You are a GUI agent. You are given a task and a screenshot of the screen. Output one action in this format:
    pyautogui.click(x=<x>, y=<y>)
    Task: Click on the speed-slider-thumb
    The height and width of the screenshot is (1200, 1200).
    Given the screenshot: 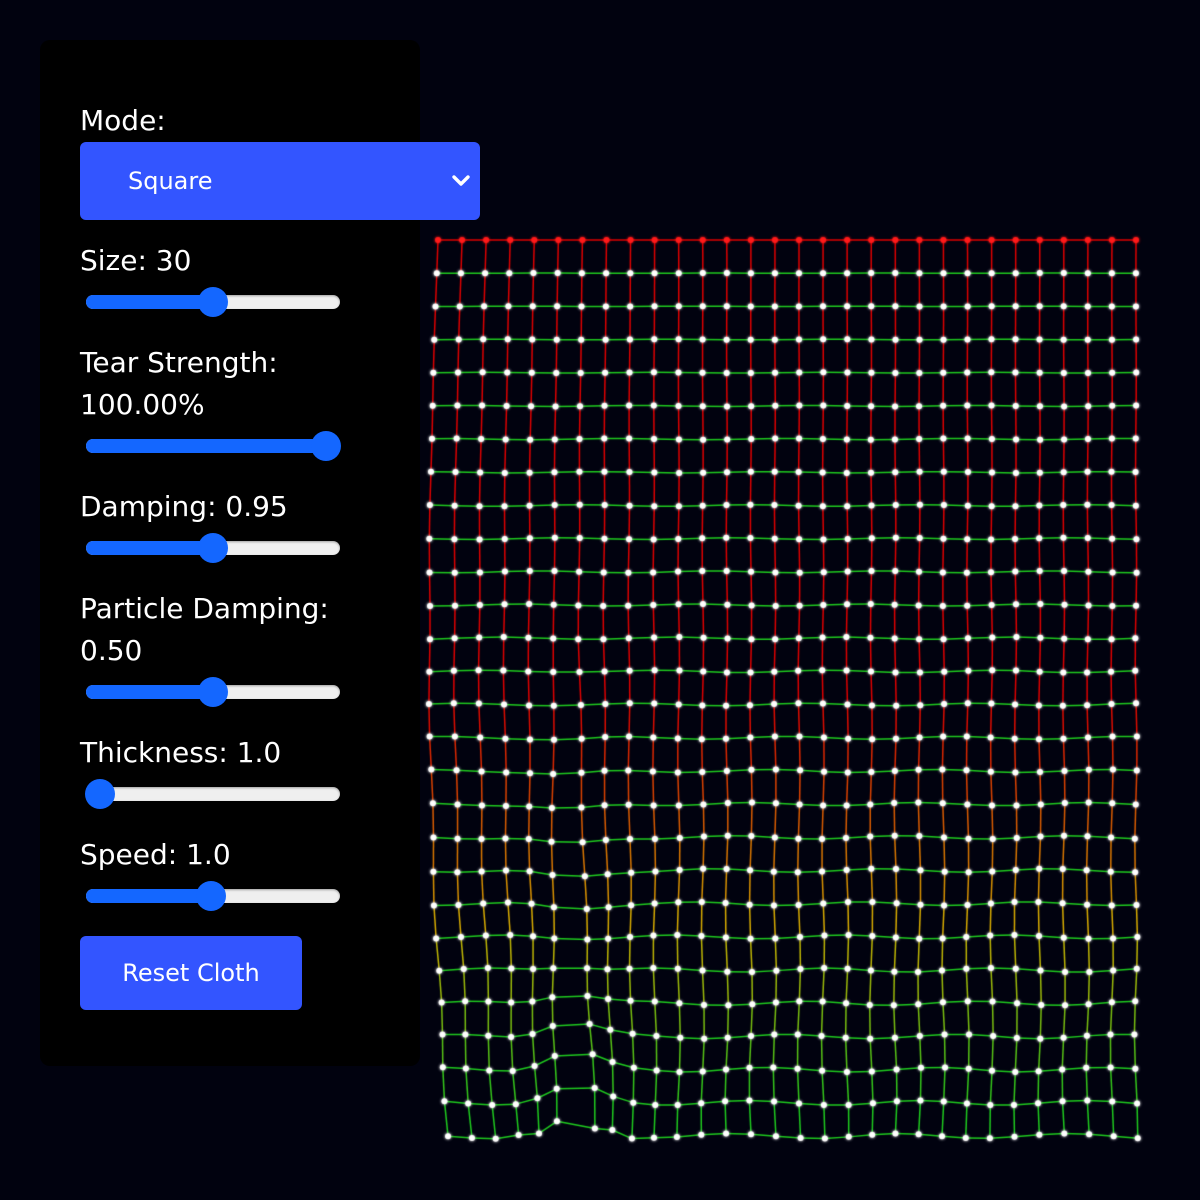 What is the action you would take?
    pyautogui.click(x=210, y=896)
    